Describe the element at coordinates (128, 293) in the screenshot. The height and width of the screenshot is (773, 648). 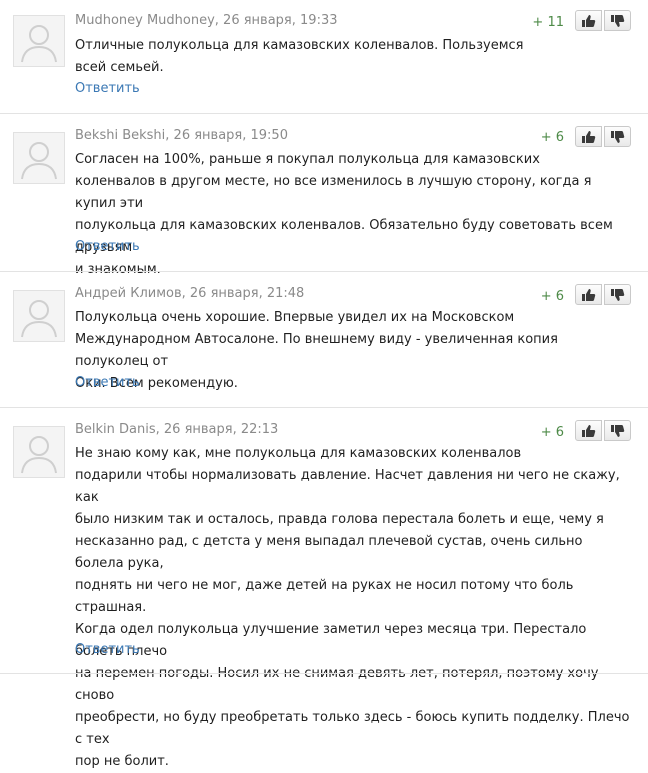
I see `comment-author: Андрей Климов` at that location.